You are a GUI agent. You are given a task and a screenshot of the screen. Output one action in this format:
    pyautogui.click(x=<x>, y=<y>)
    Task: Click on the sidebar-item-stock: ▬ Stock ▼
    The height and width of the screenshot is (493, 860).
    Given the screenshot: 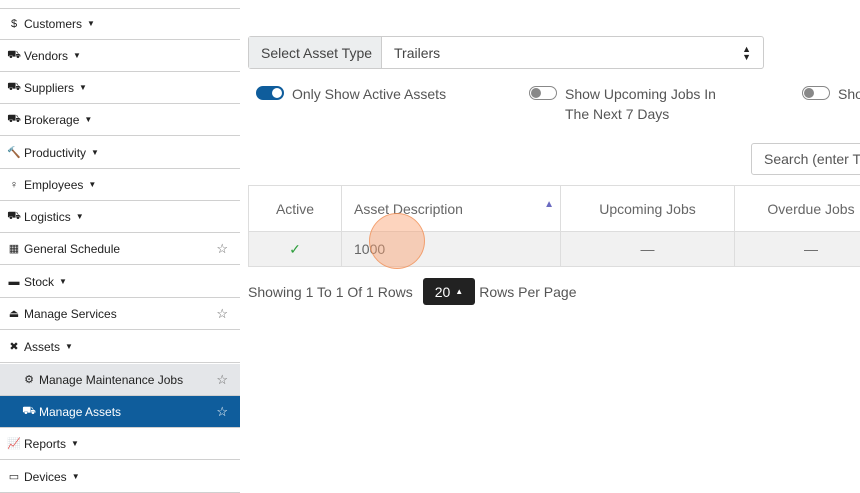 What is the action you would take?
    pyautogui.click(x=120, y=282)
    